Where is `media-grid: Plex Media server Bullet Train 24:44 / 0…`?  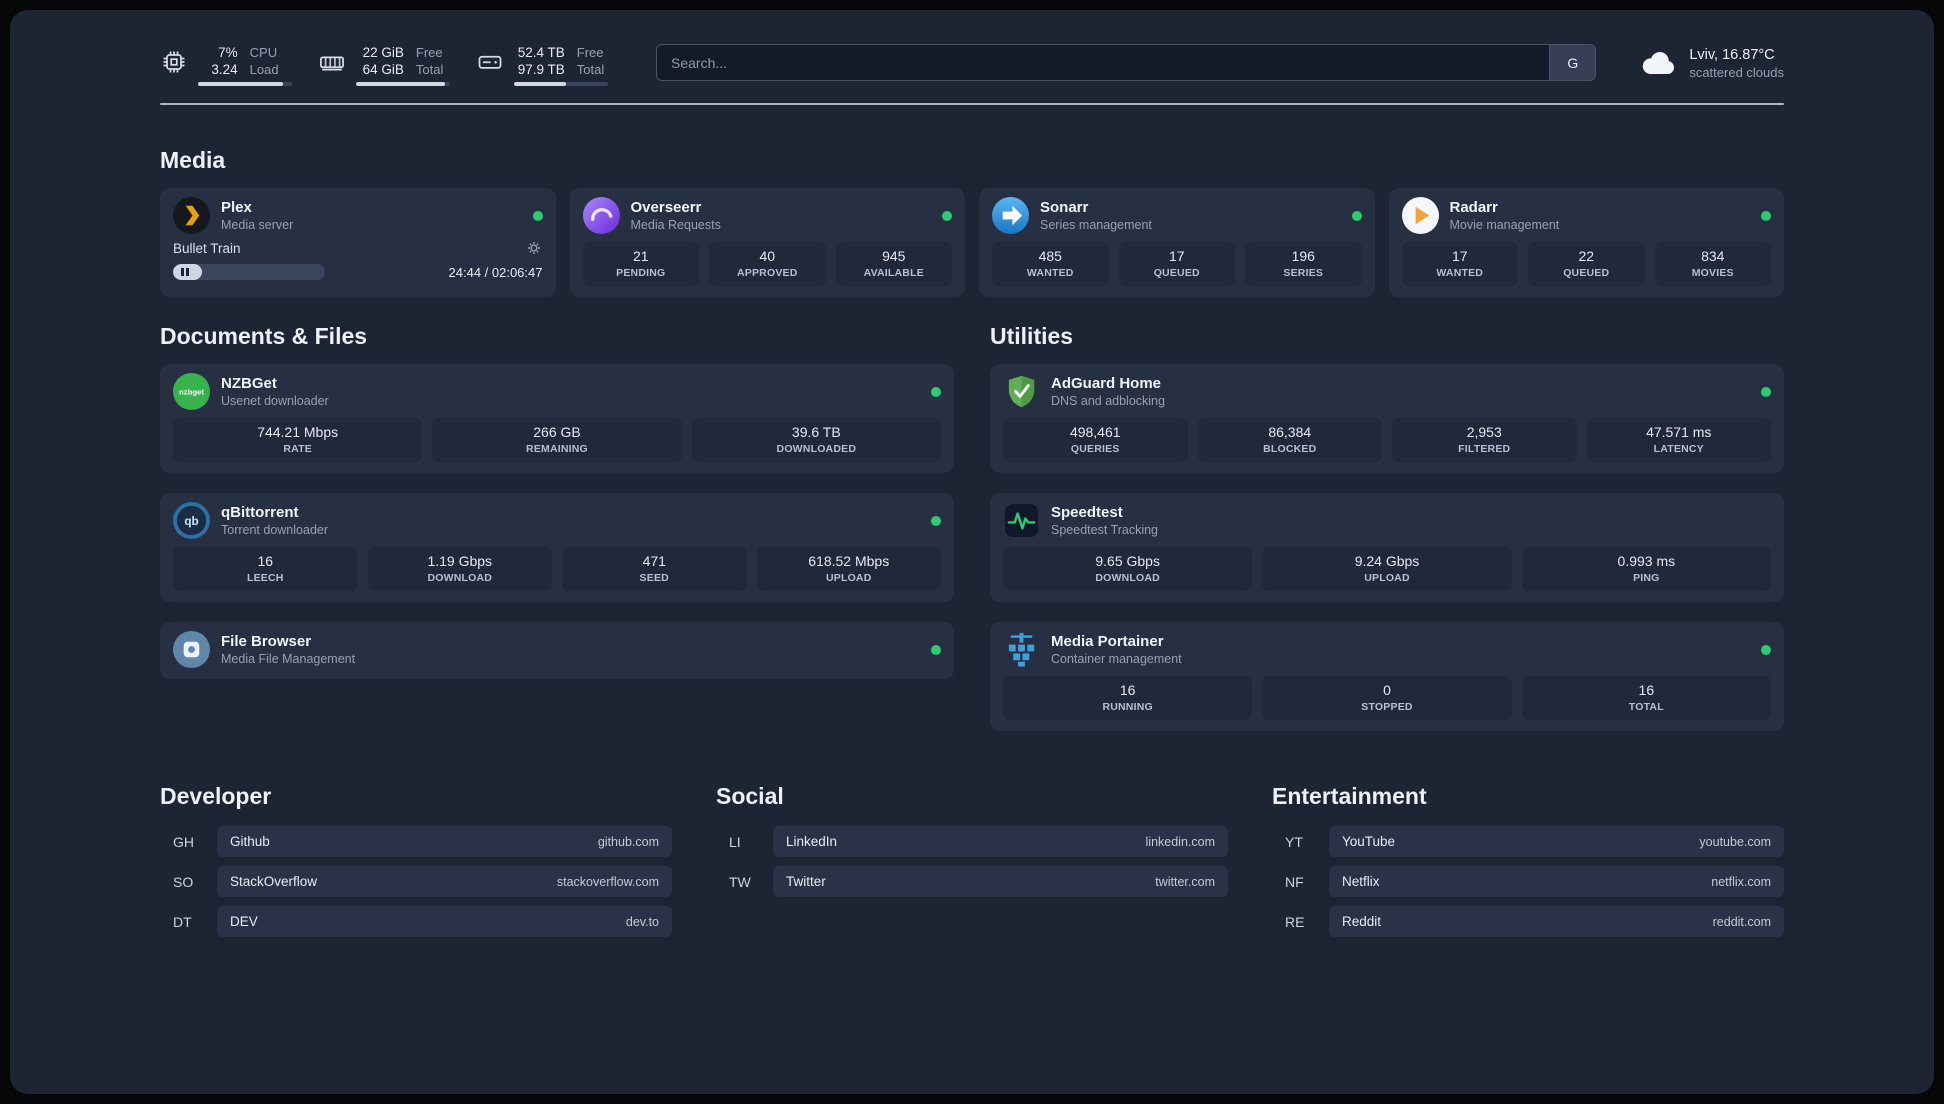 media-grid: Plex Media server Bullet Train 24:44 / 0… is located at coordinates (972, 242).